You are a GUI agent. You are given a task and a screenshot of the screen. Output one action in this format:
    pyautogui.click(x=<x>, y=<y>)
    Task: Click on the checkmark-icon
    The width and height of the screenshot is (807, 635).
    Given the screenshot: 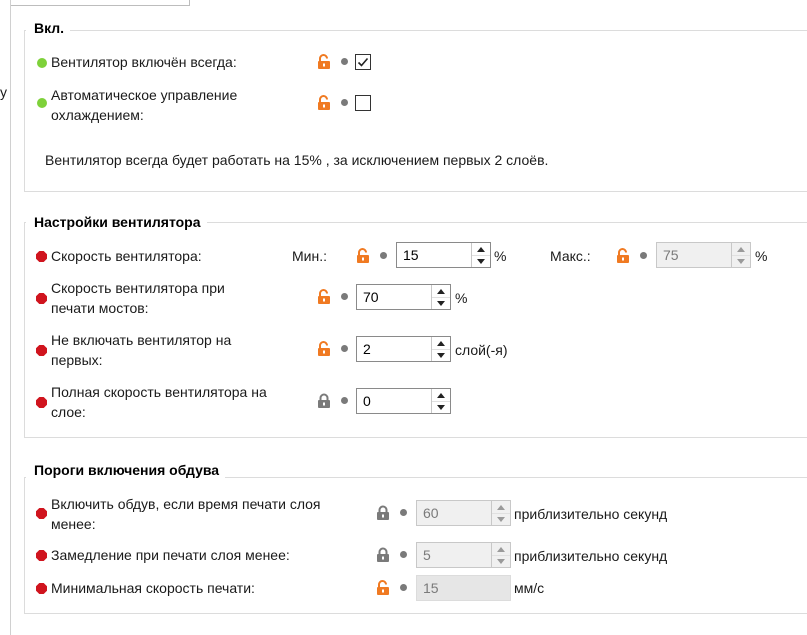 What is the action you would take?
    pyautogui.click(x=363, y=62)
    